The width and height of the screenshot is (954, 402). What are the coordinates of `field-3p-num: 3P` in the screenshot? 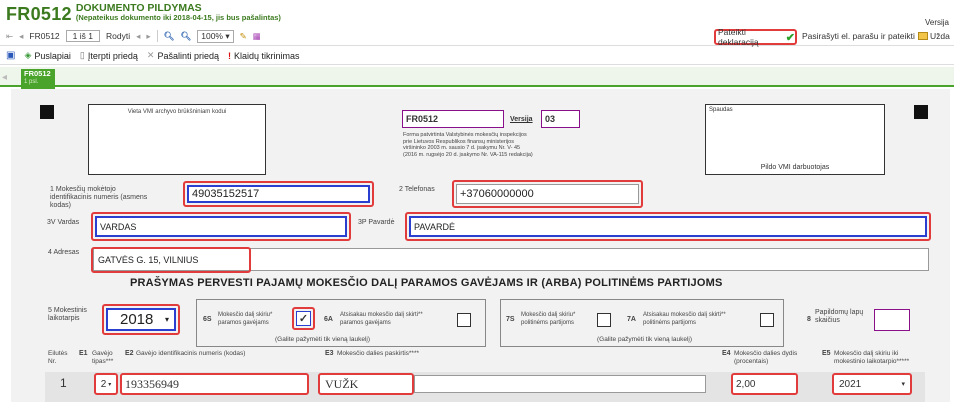 It's located at (362, 222).